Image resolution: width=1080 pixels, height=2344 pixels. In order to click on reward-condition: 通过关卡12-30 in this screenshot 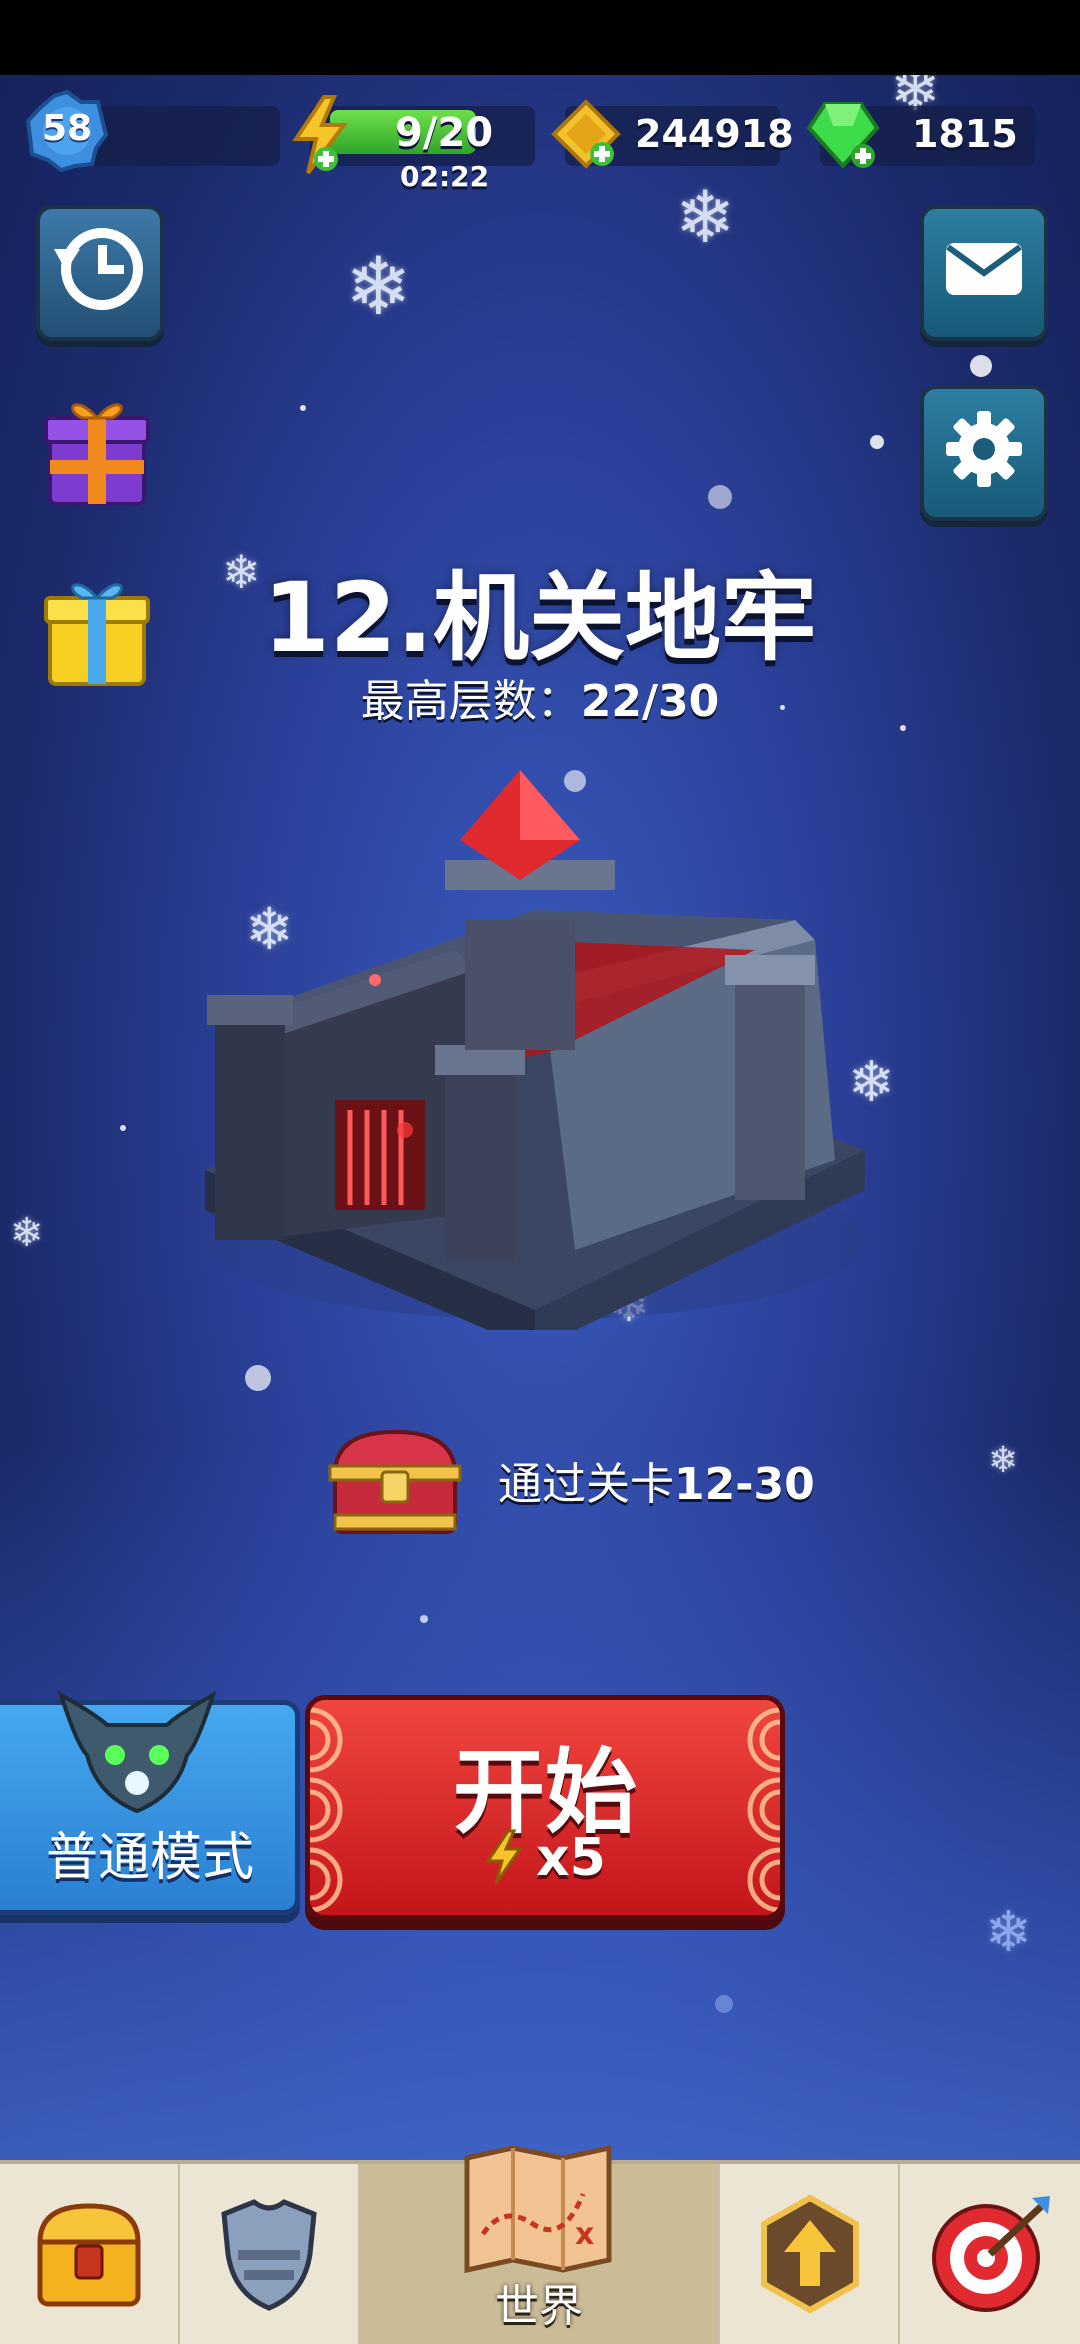, I will do `click(656, 1480)`.